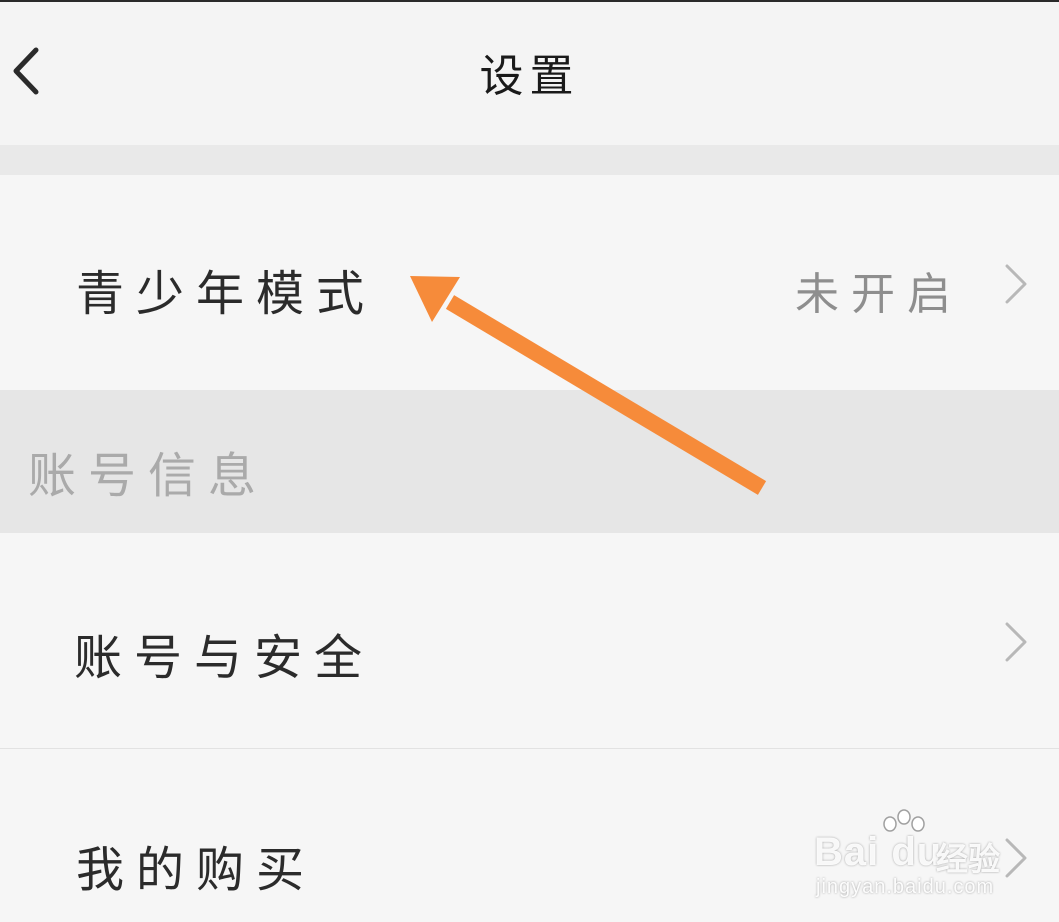 This screenshot has width=1059, height=922. Describe the element at coordinates (1016, 858) in the screenshot. I see `my-purchases-chevron-right-icon` at that location.